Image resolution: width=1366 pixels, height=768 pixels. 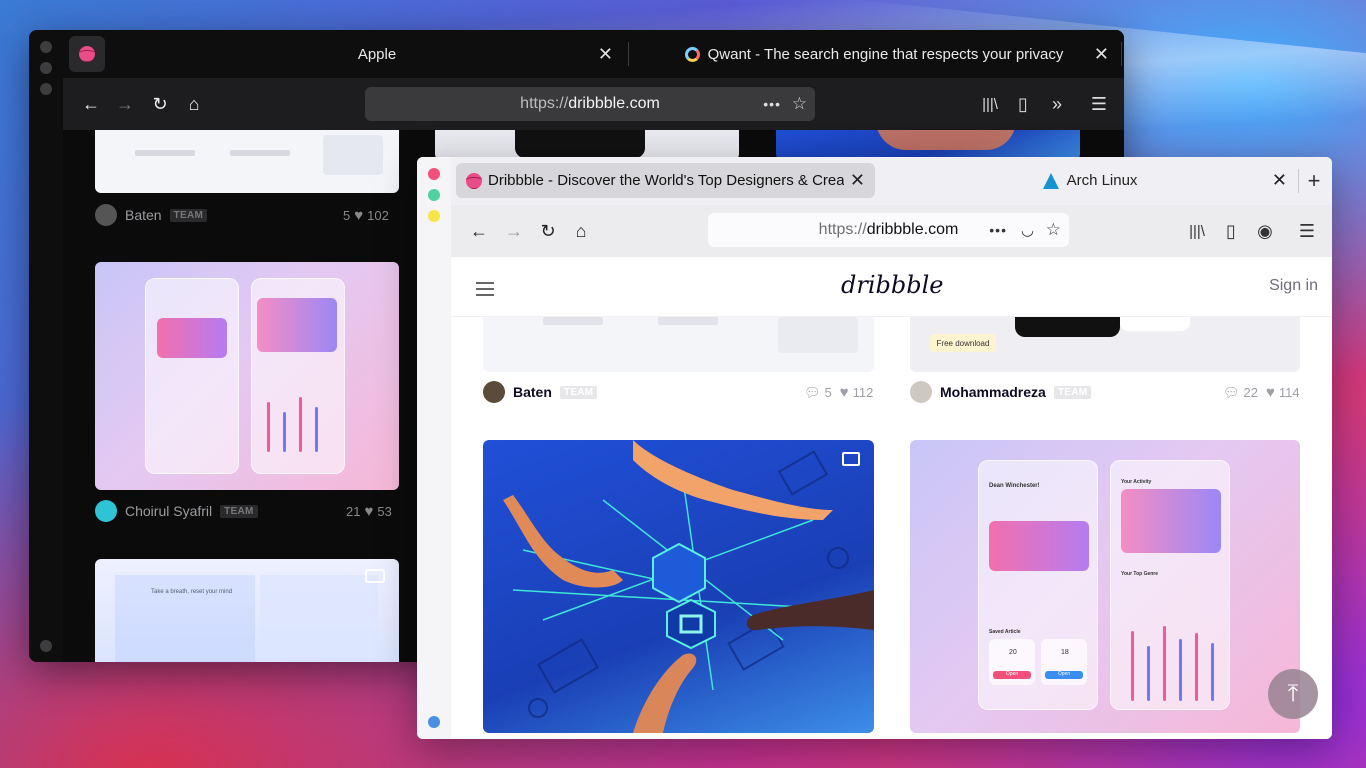 What do you see at coordinates (1105, 344) in the screenshot?
I see `shot-thumbnail: Free download` at bounding box center [1105, 344].